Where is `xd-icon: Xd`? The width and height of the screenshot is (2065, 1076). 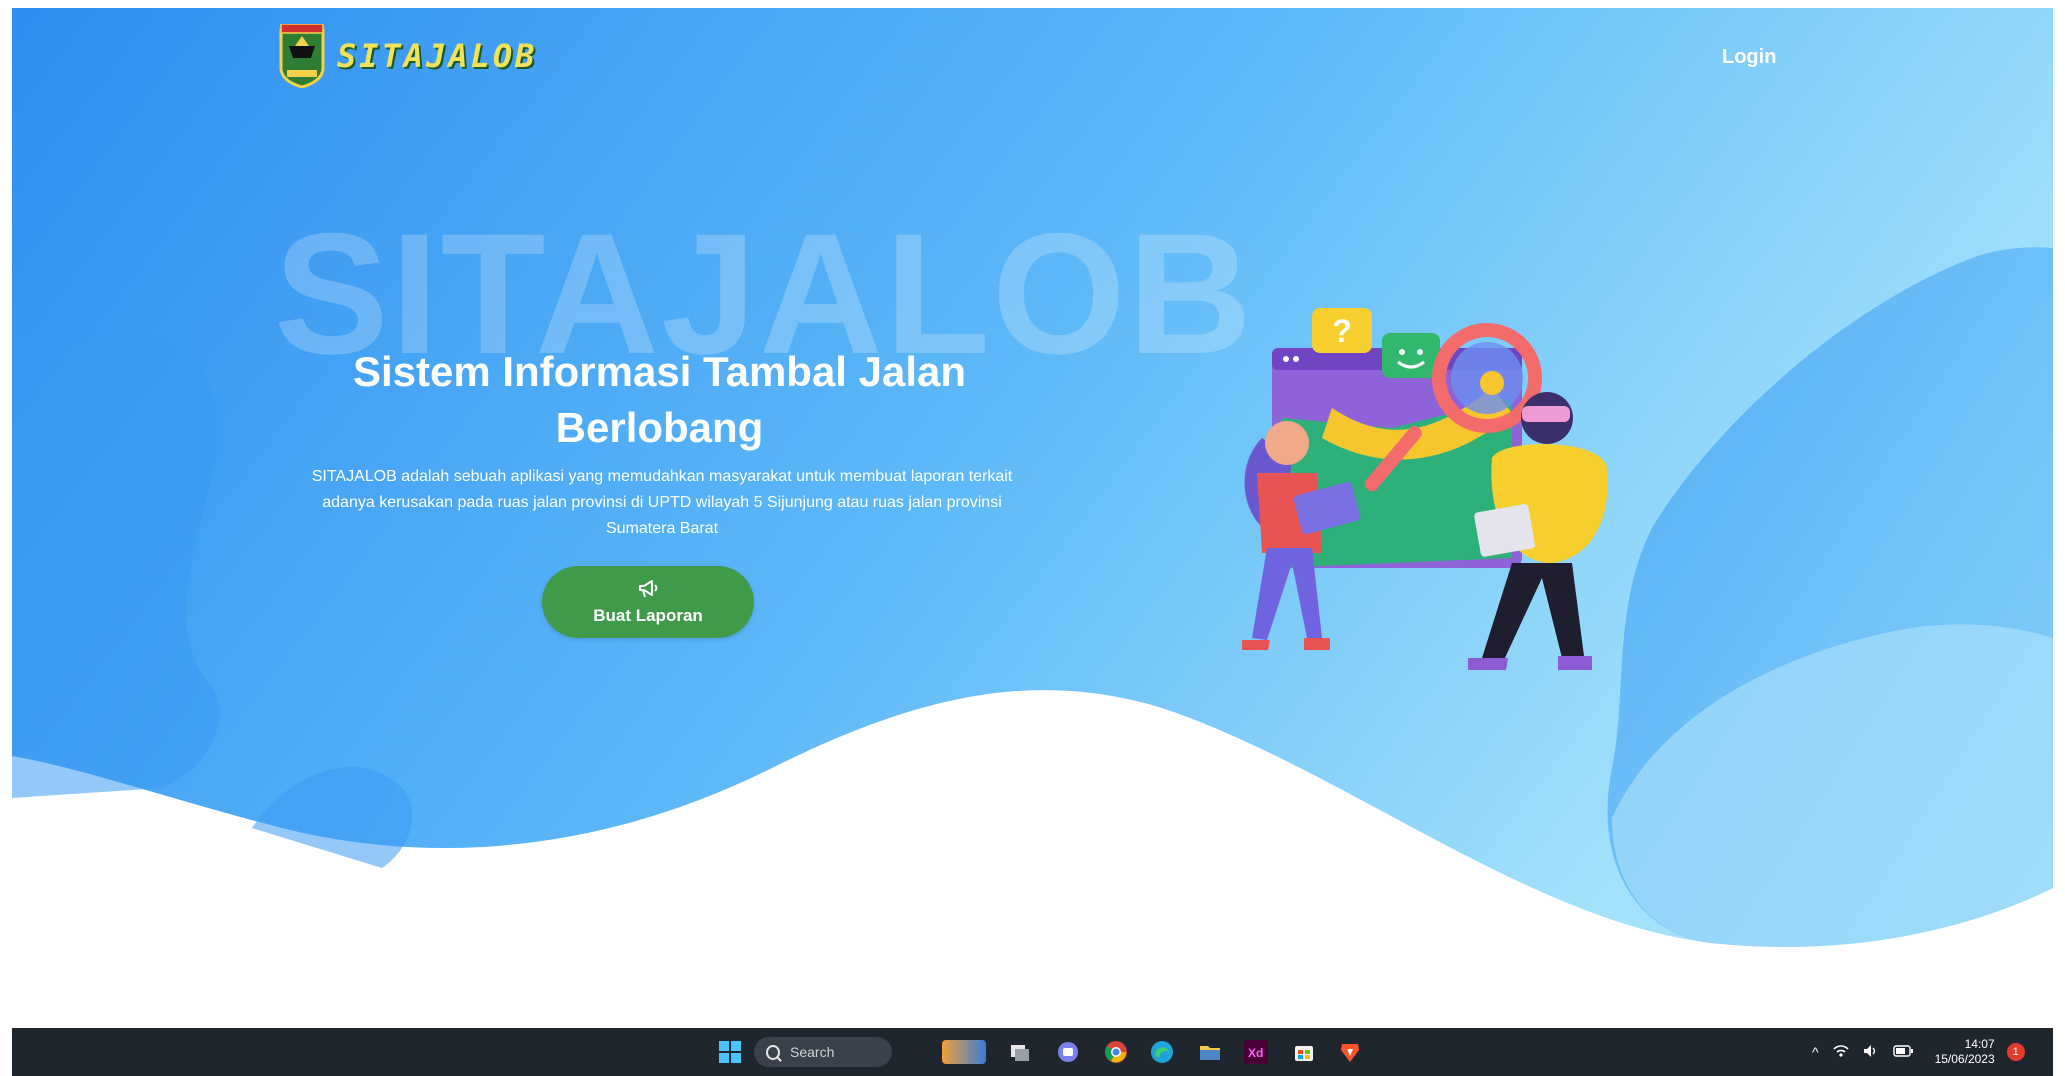 xd-icon: Xd is located at coordinates (1256, 1052).